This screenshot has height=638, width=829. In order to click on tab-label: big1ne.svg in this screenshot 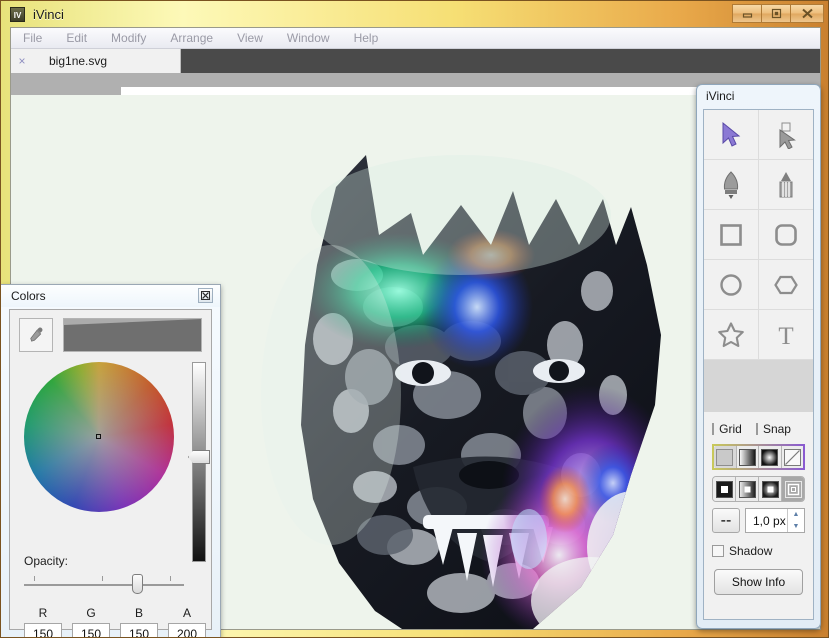, I will do `click(78, 61)`.